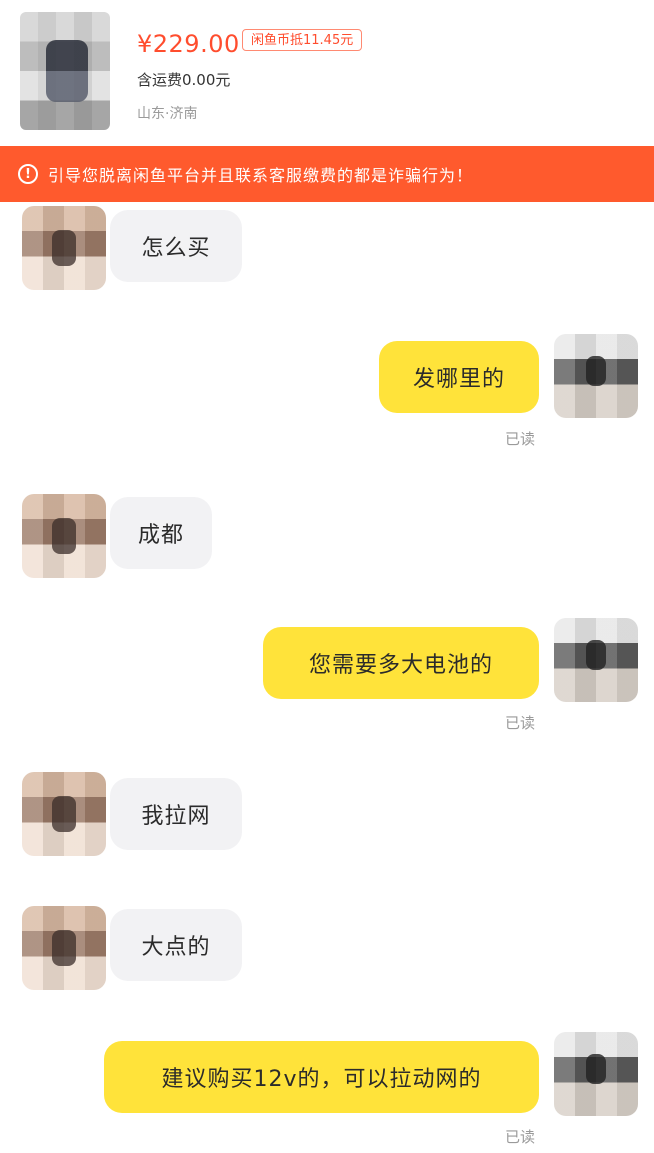  I want to click on price: ¥229.00, so click(188, 44).